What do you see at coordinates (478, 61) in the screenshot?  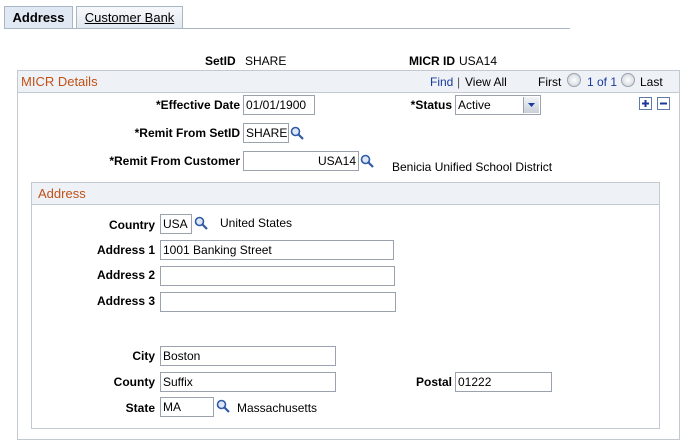 I see `micrid-value: USA14` at bounding box center [478, 61].